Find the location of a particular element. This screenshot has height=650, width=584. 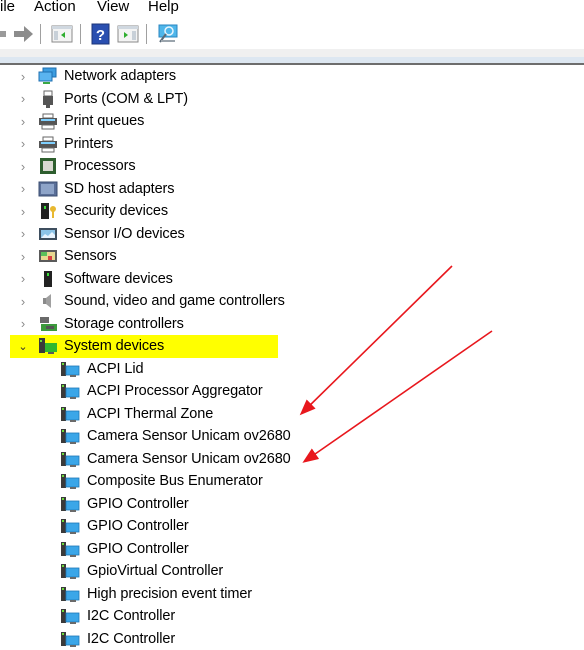

show-hide-console-tree-icon is located at coordinates (62, 34).